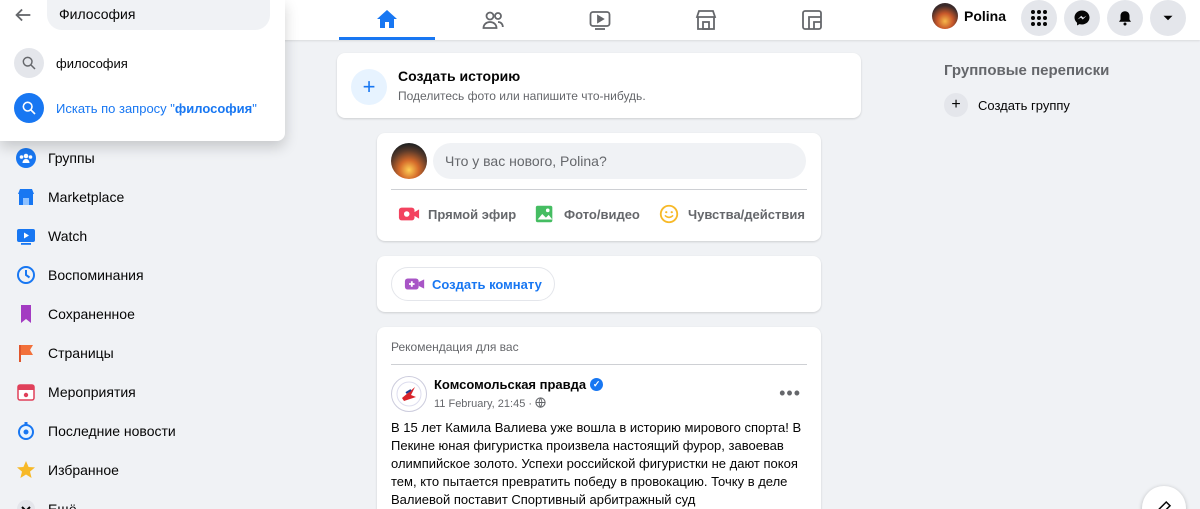 The height and width of the screenshot is (509, 1200). I want to click on account-menu-button, so click(1168, 18).